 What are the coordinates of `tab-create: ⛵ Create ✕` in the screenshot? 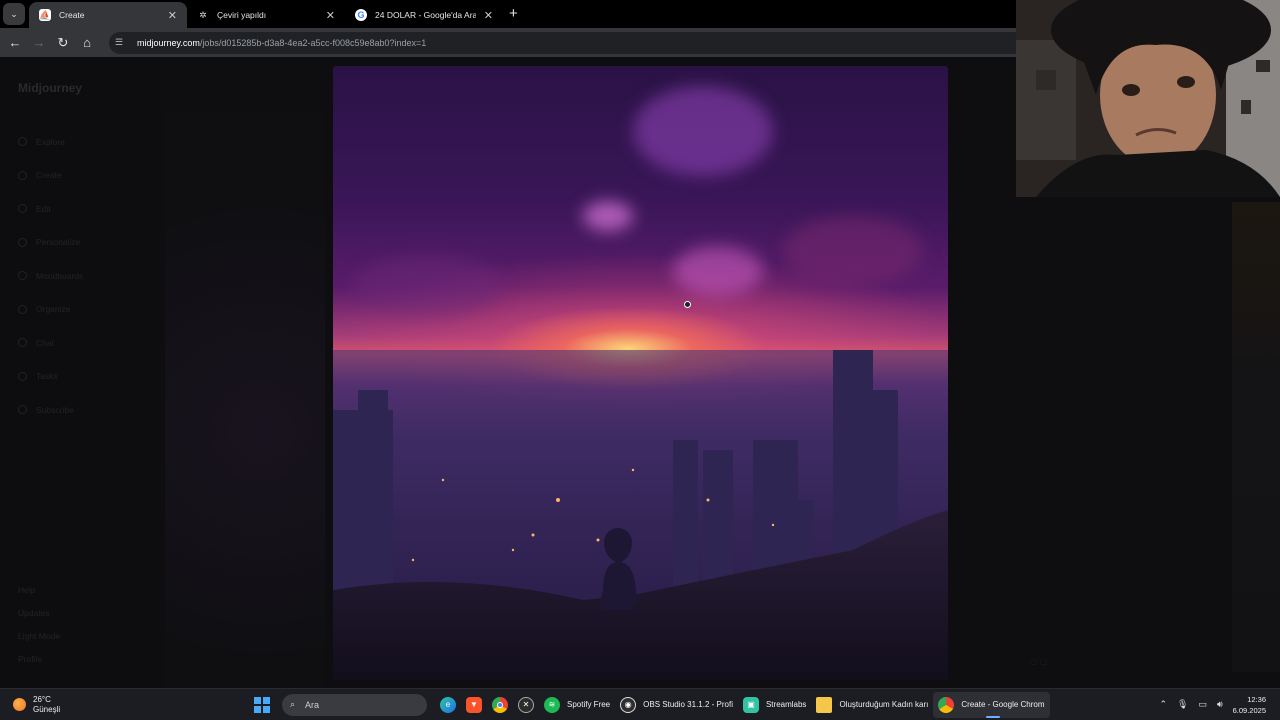 It's located at (108, 15).